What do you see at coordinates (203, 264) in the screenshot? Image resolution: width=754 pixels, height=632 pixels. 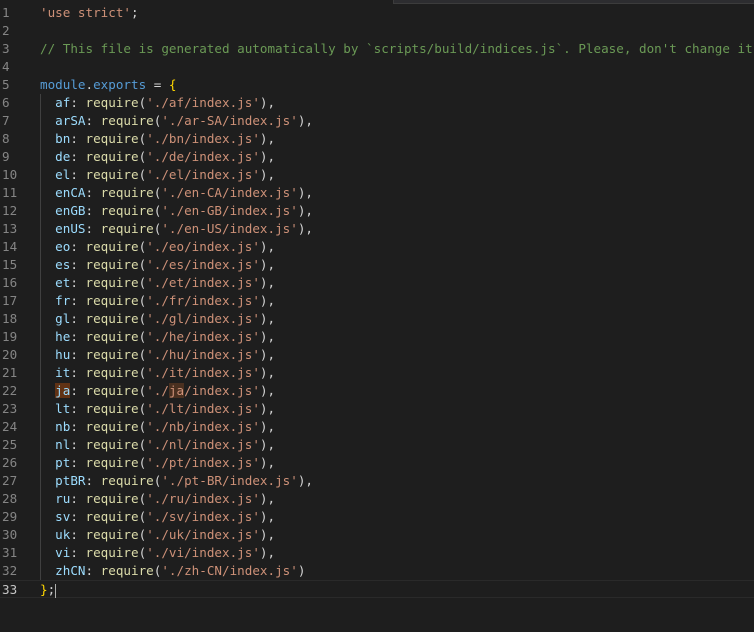 I see `code-token: './es/index.js'` at bounding box center [203, 264].